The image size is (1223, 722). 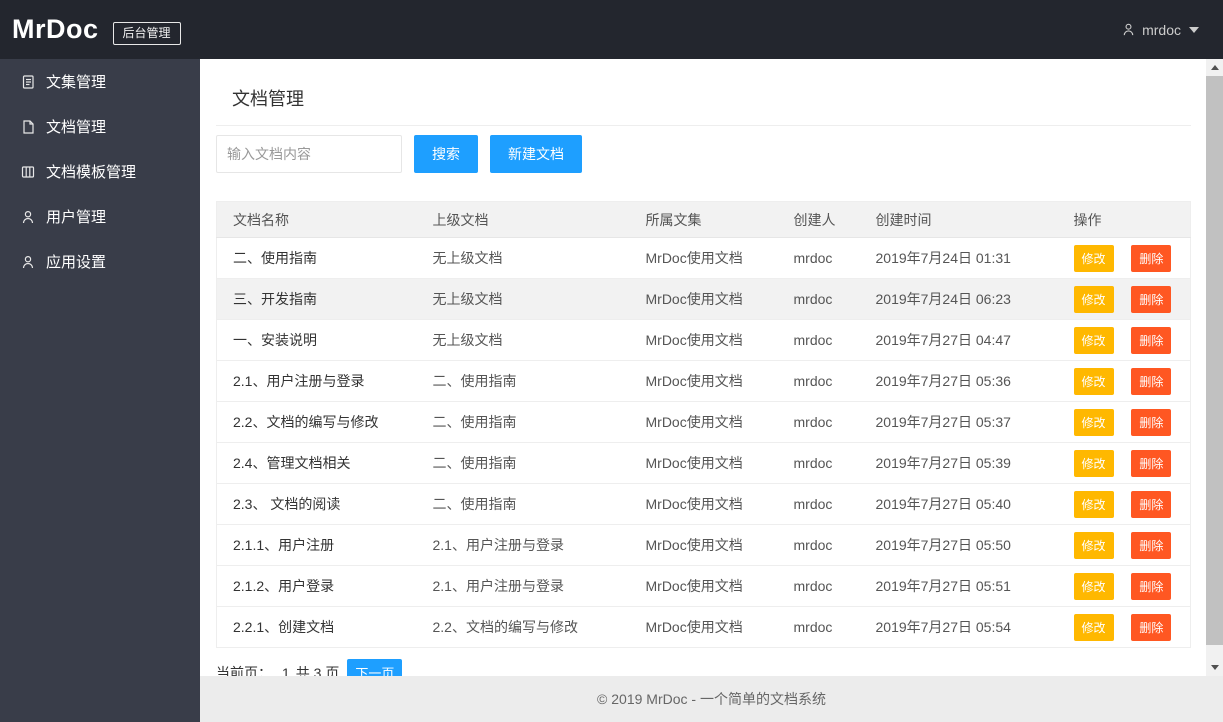 I want to click on user-menu: mrdoc, so click(x=1160, y=30).